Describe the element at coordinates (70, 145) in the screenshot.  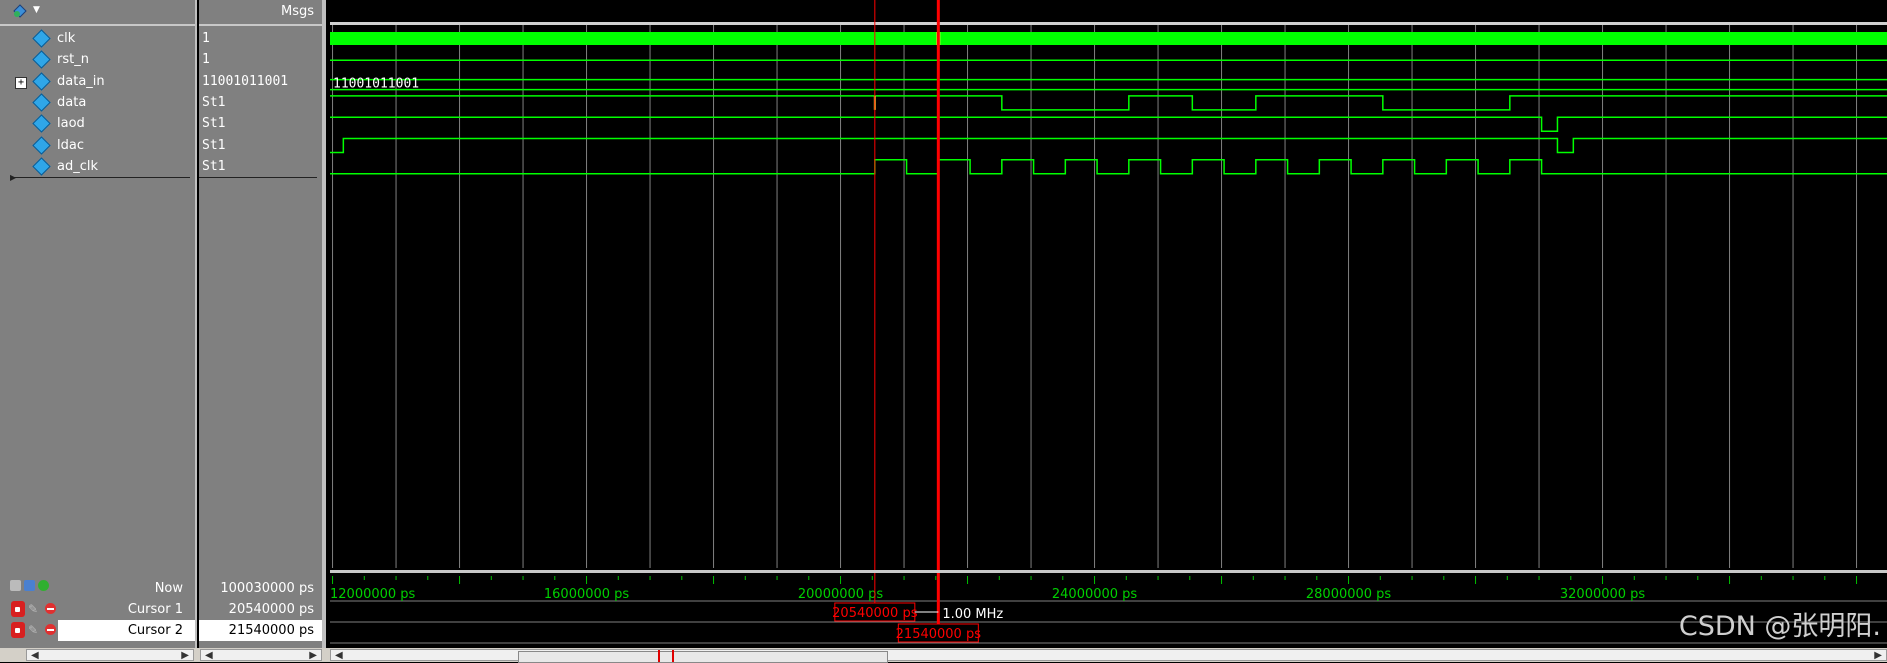
I see `signal-name: ldac` at that location.